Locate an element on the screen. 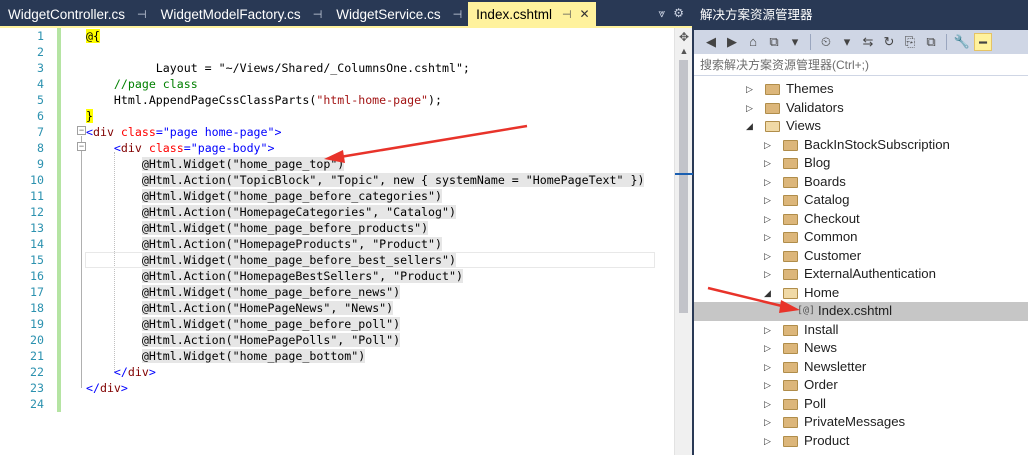 The height and width of the screenshot is (455, 1028). tree-folder-item: ▷ Install is located at coordinates (861, 330).